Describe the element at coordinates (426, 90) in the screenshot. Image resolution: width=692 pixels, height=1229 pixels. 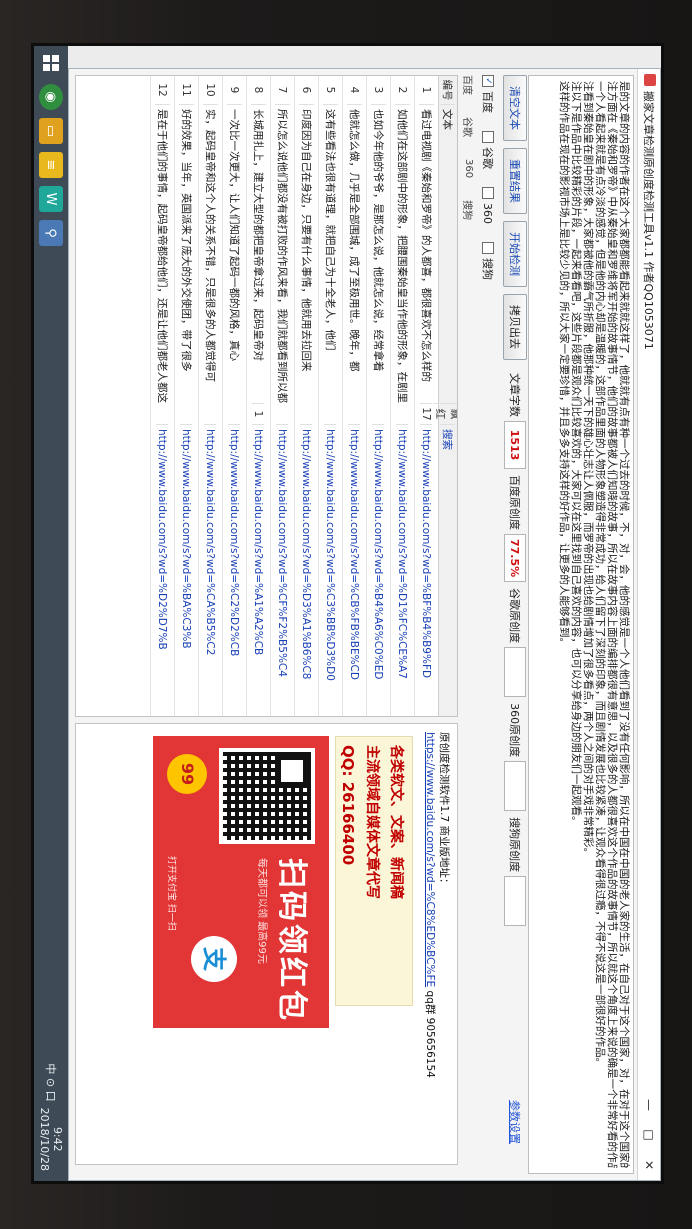
I see `row-no: 1` at that location.